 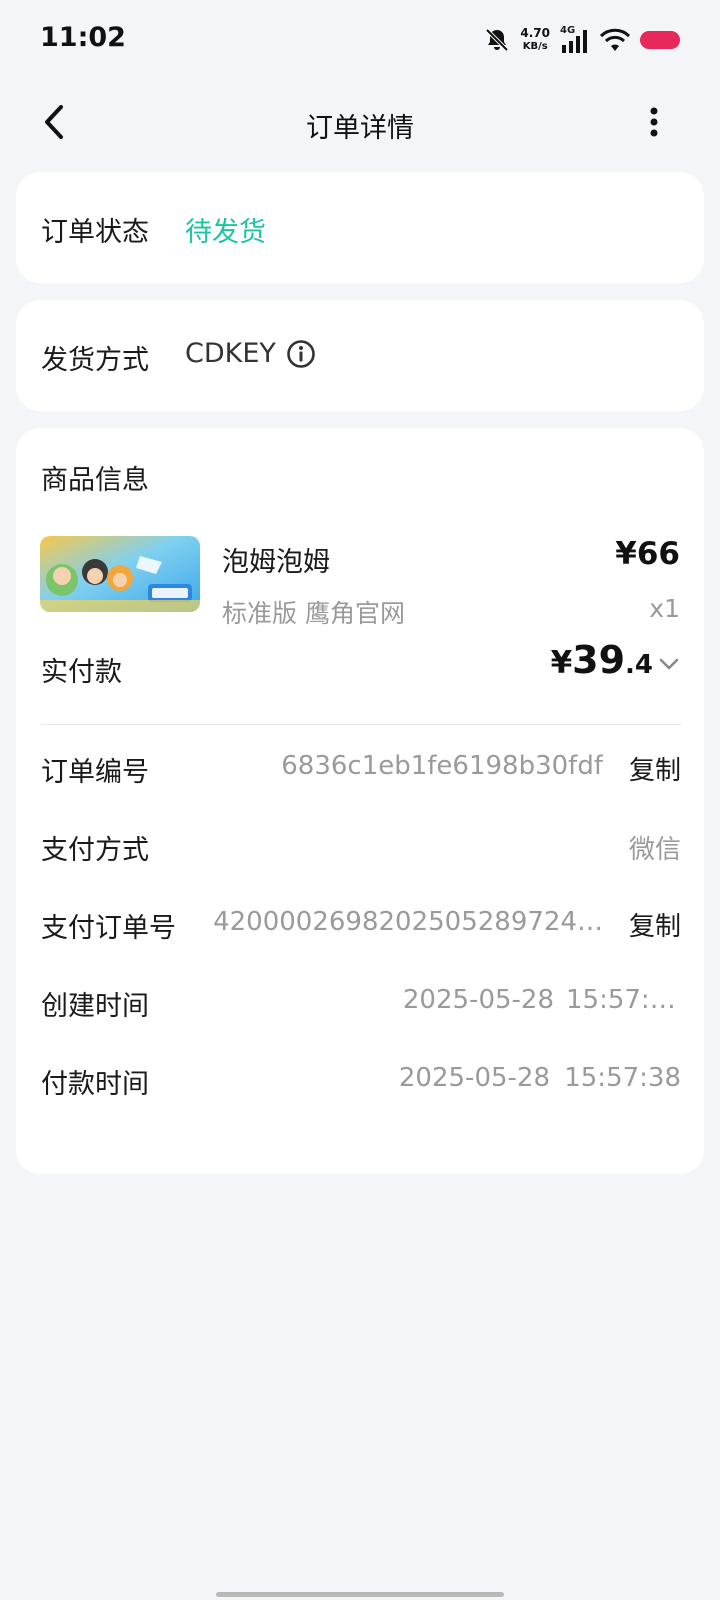 I want to click on header: 订单详情, so click(x=360, y=122).